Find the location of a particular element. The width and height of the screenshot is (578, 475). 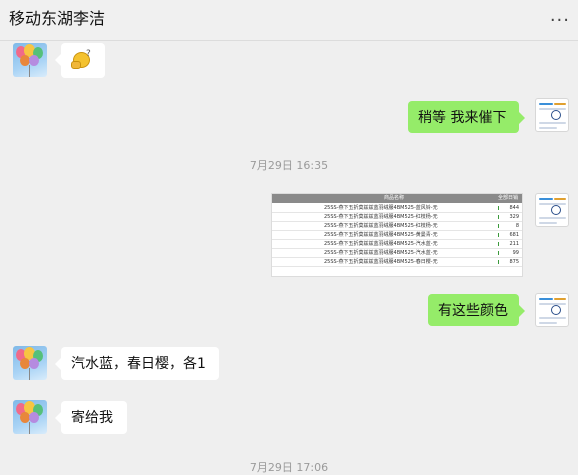

image-table-row: 25SS-燕下五折莫兹兹蓝羽绒服4BM525-汽水蓝-无 99 is located at coordinates (397, 253).